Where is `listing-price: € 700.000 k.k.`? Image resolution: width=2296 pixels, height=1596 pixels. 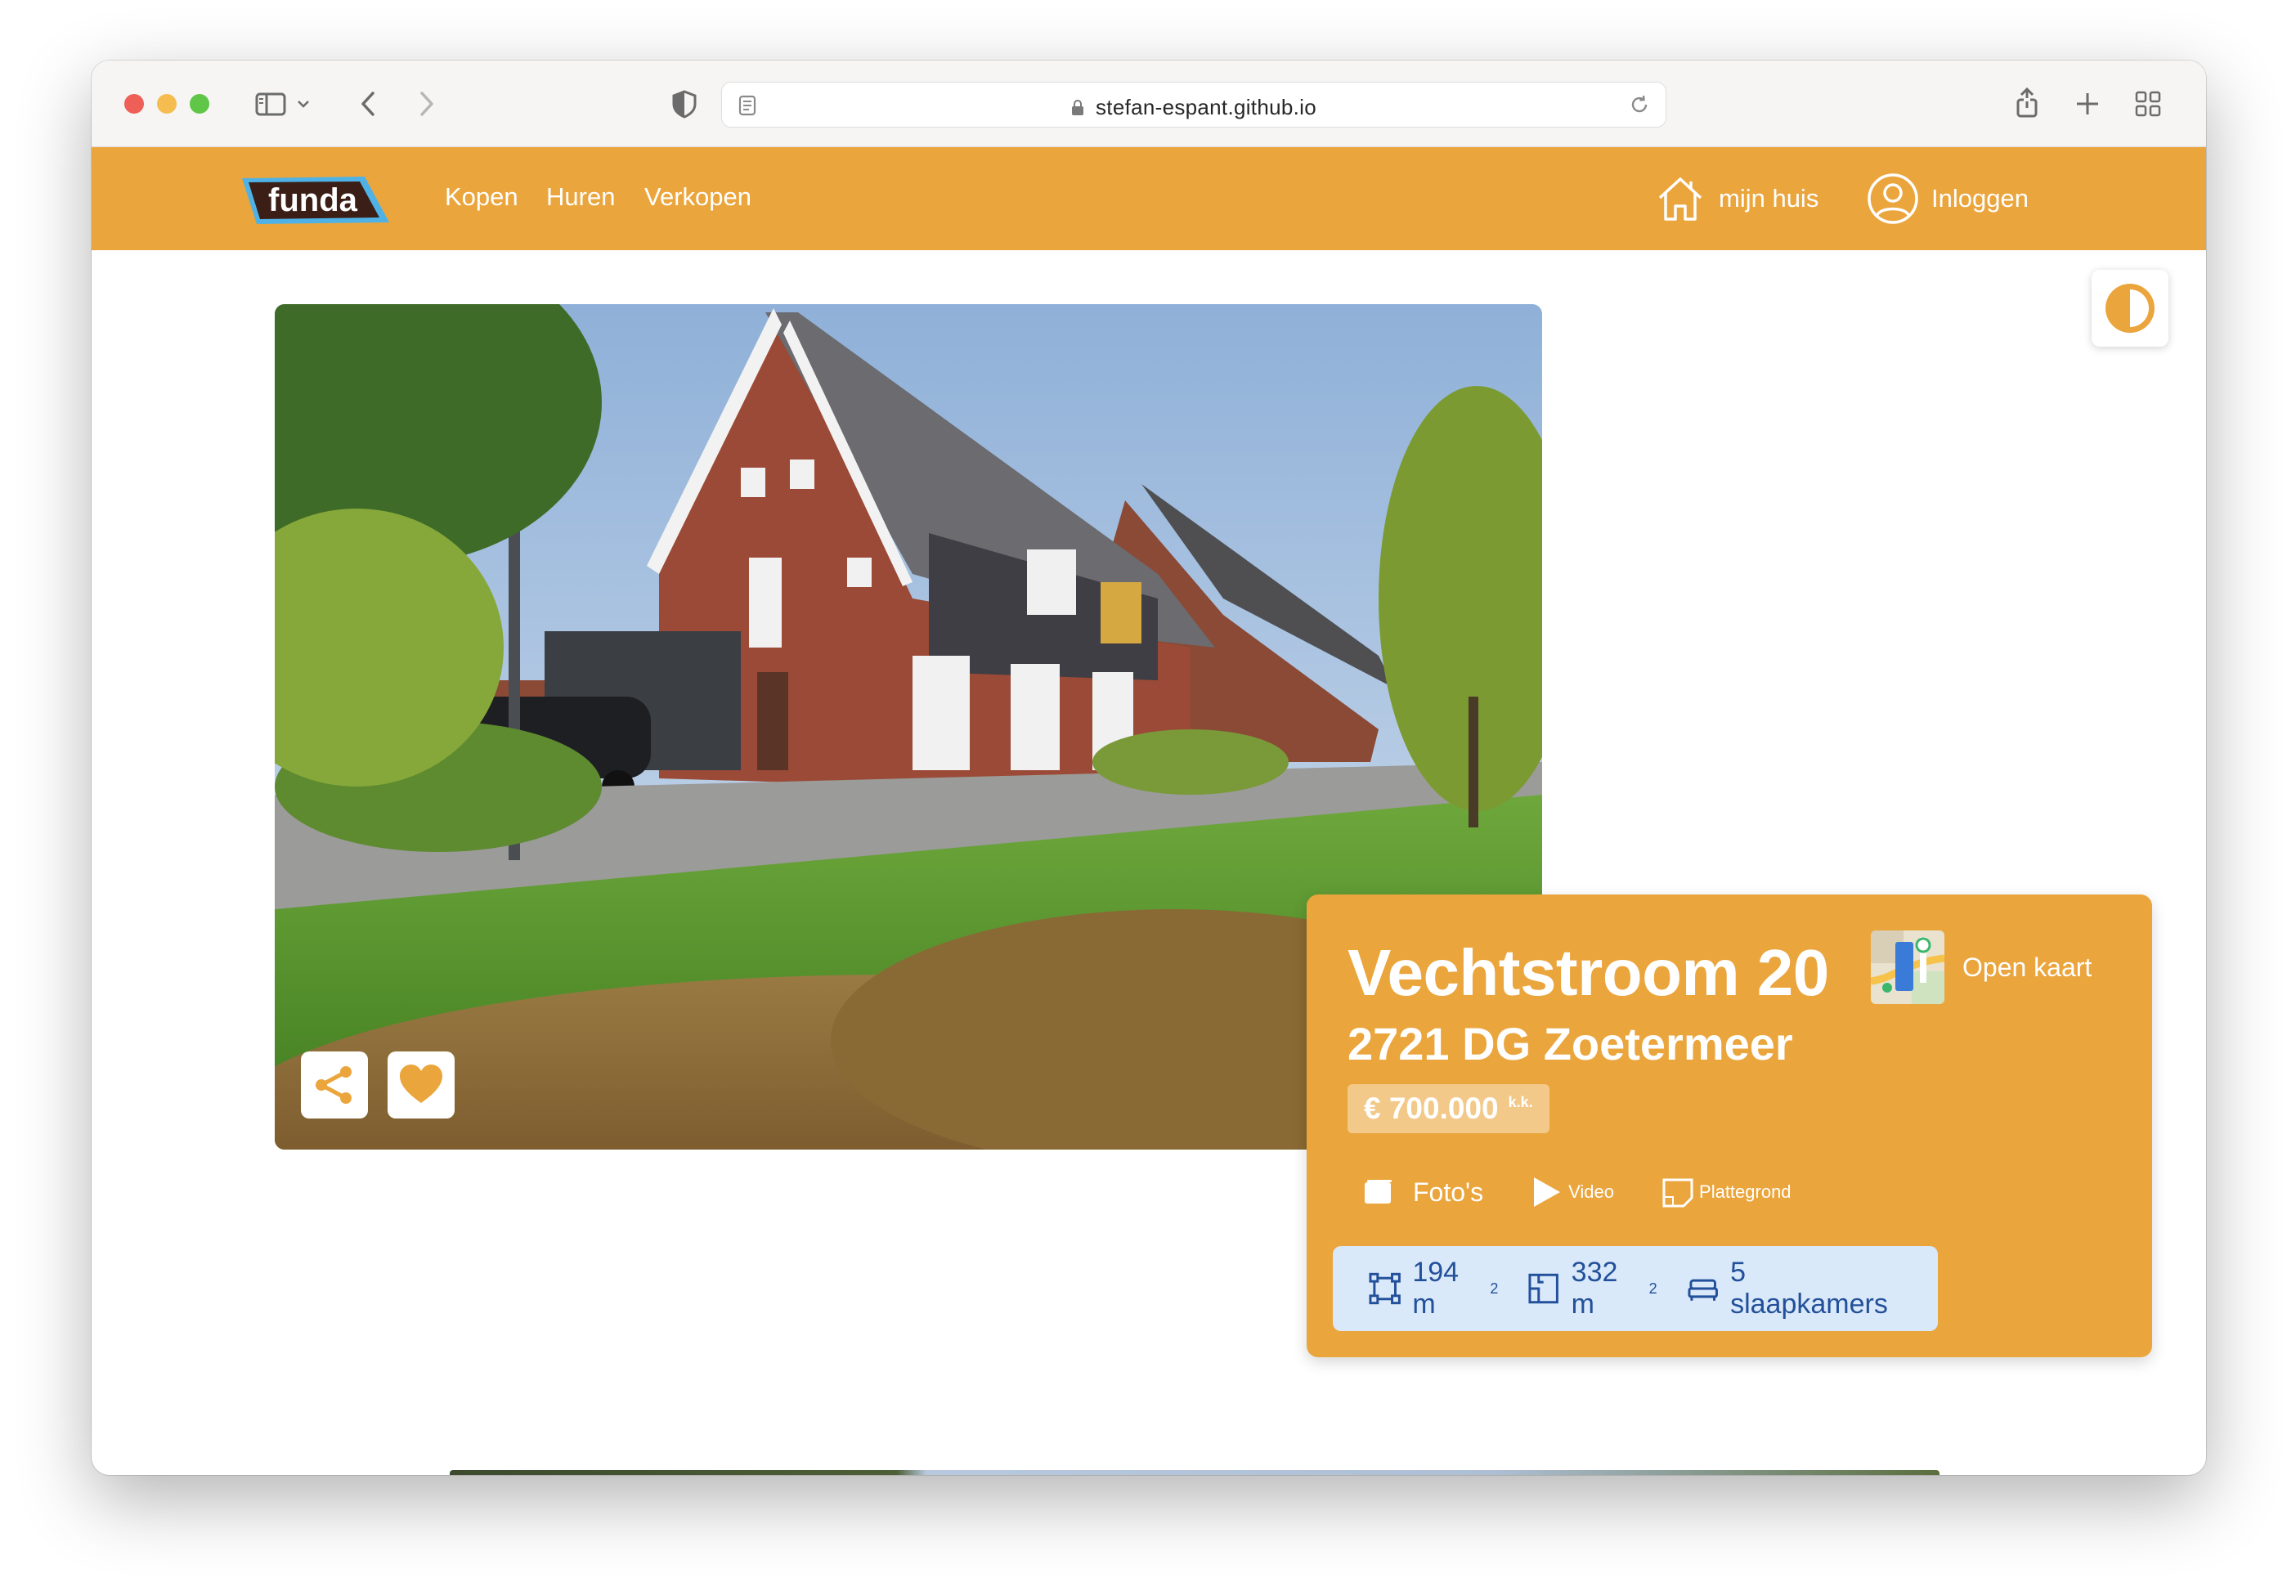 listing-price: € 700.000 k.k. is located at coordinates (1448, 1108).